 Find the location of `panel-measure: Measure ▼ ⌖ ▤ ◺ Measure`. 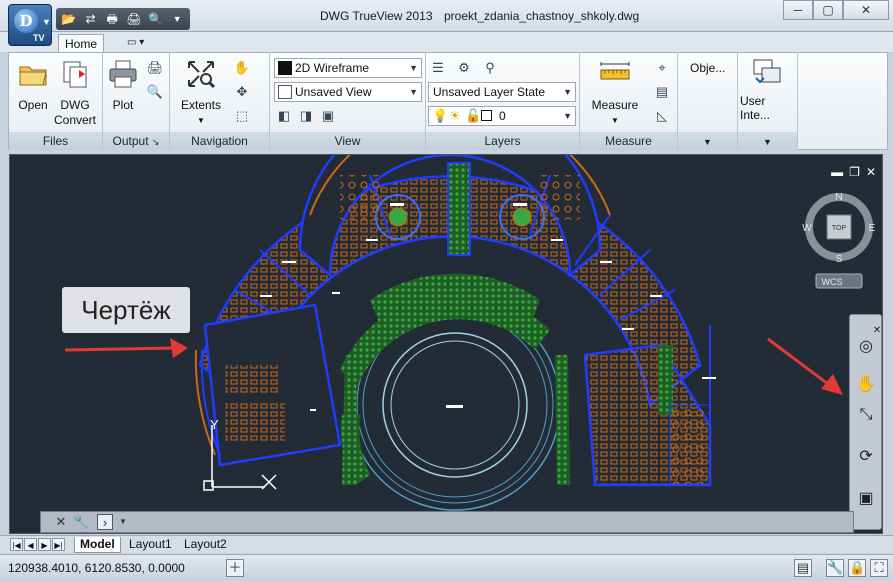

panel-measure: Measure ▼ ⌖ ▤ ◺ Measure is located at coordinates (629, 101).